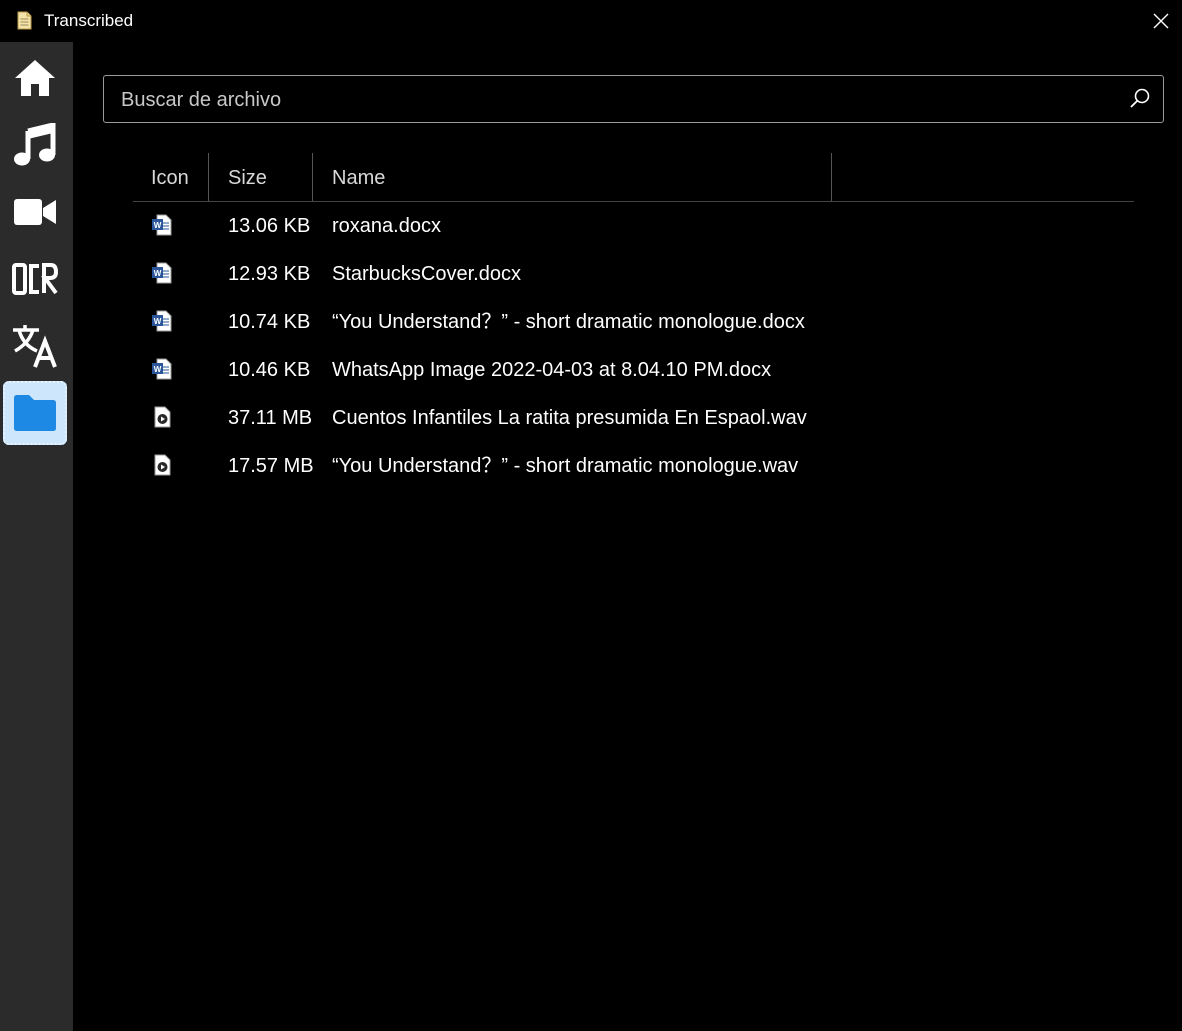 This screenshot has height=1031, width=1182. I want to click on table-row: W 13.06 KB roxana.docx, so click(633, 226).